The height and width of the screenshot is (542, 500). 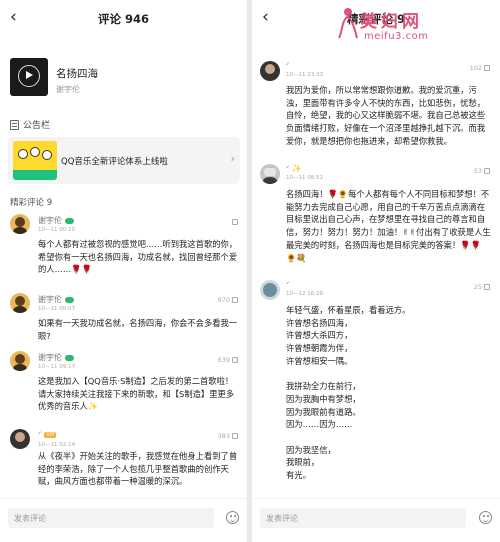 What do you see at coordinates (57, 445) in the screenshot?
I see `comment-date: 10—11 02:14` at bounding box center [57, 445].